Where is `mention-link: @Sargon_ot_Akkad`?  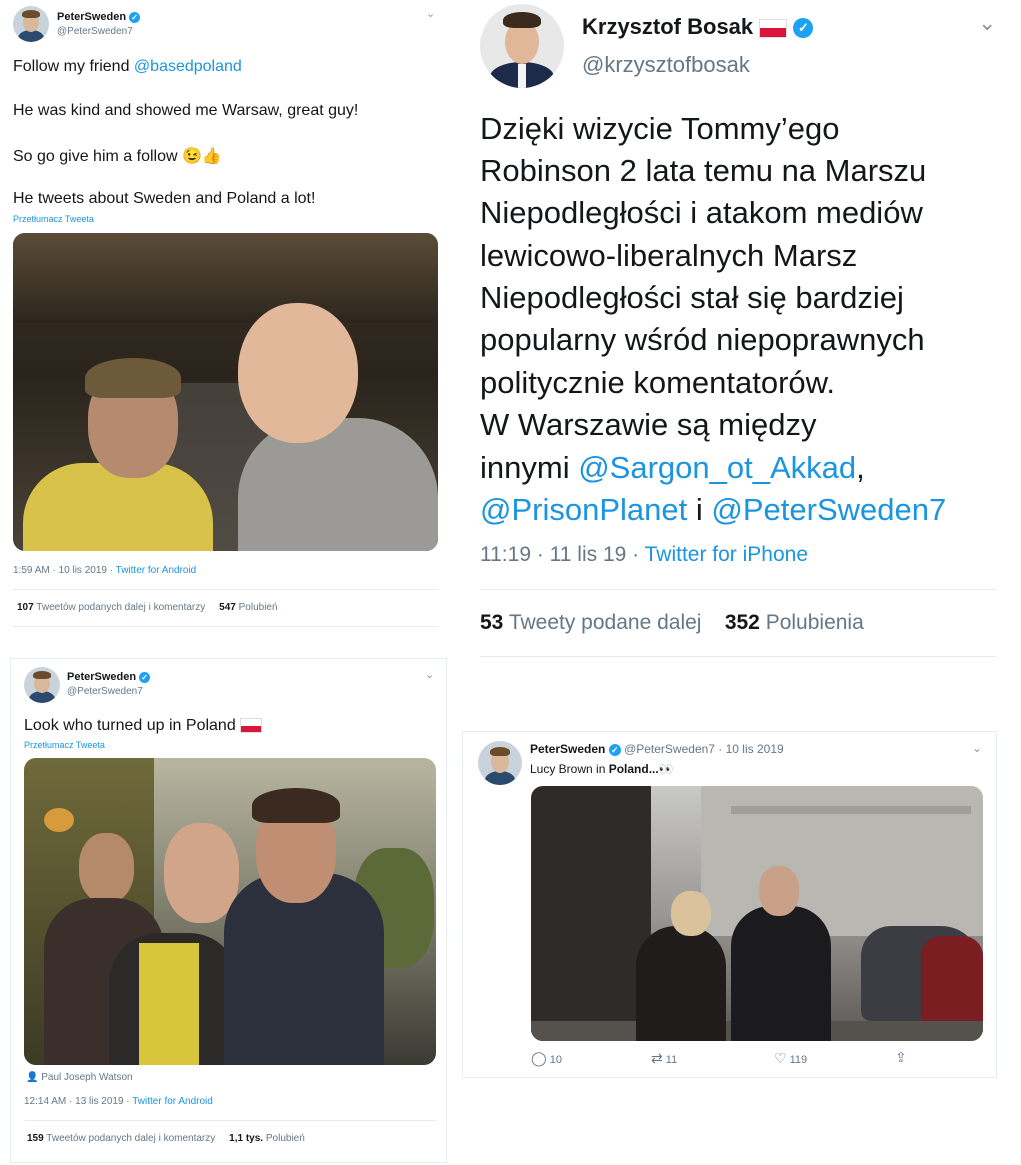
mention-link: @Sargon_ot_Akkad is located at coordinates (717, 467).